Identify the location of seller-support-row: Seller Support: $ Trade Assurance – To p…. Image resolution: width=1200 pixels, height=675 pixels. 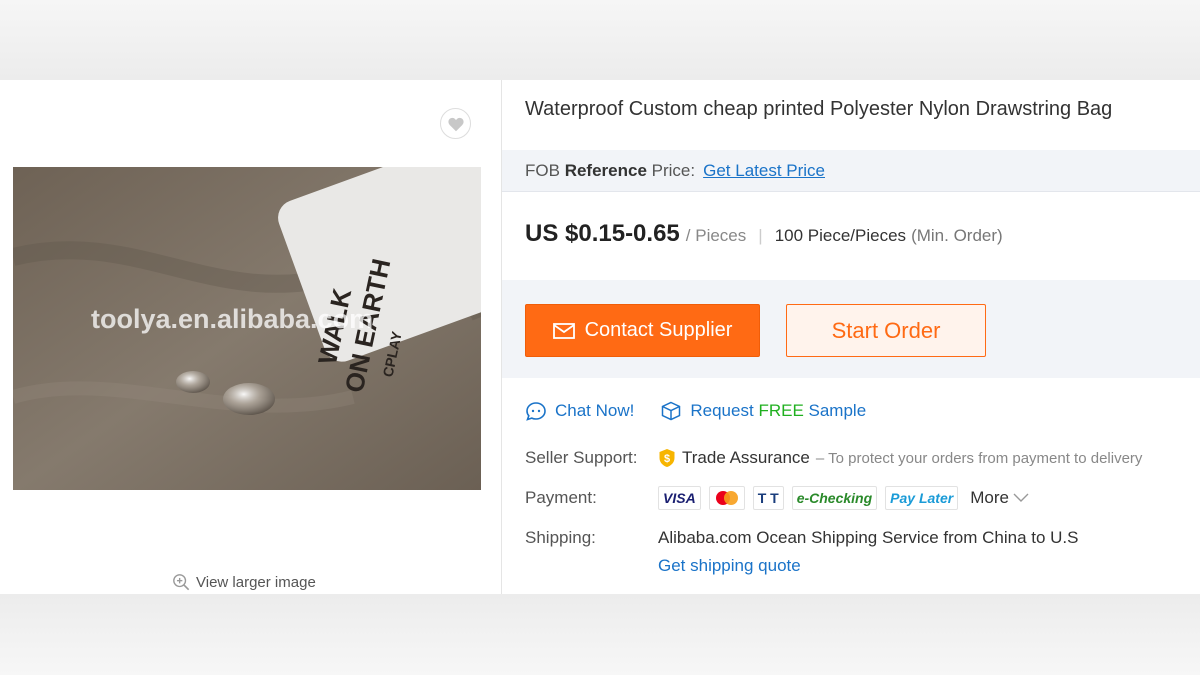
(833, 458).